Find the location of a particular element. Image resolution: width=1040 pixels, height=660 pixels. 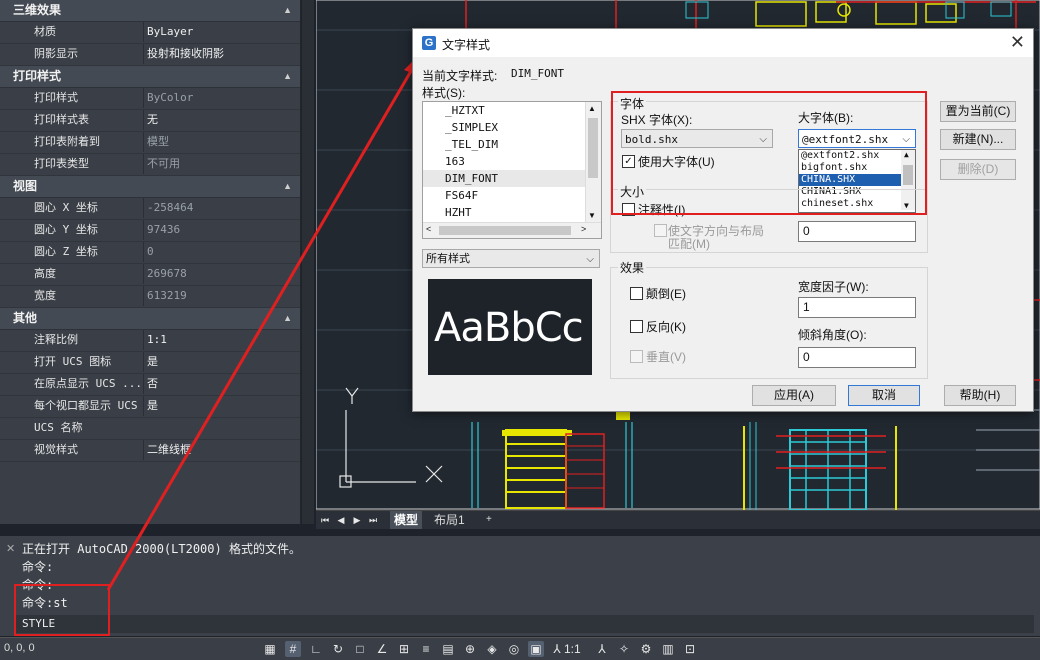

match-orientation-label-2: 匹配(M) is located at coordinates (689, 244).